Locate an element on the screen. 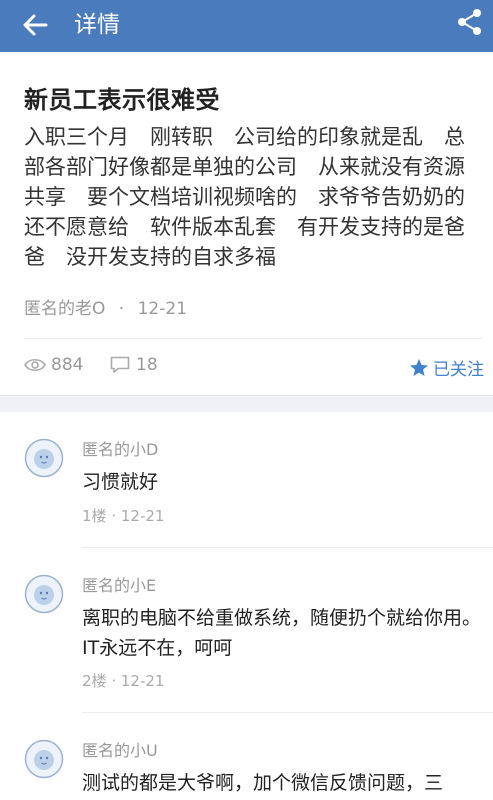  follow-label: 已关注 is located at coordinates (458, 370).